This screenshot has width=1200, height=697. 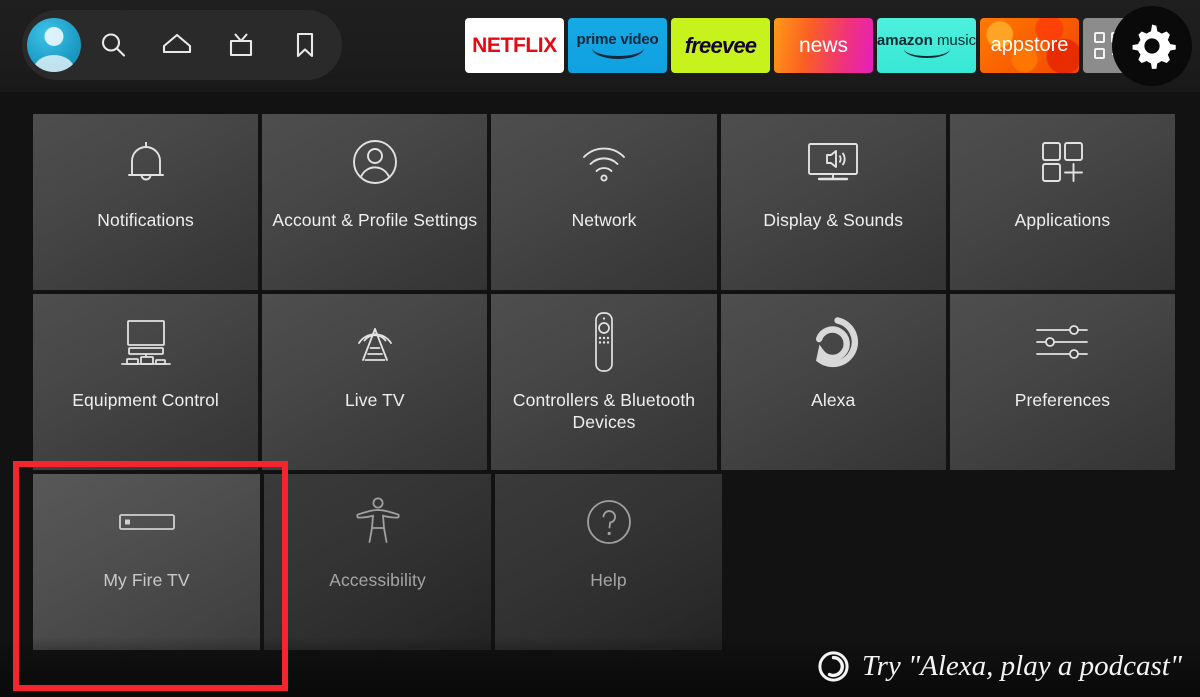 I want to click on avatar-body, so click(x=54, y=63).